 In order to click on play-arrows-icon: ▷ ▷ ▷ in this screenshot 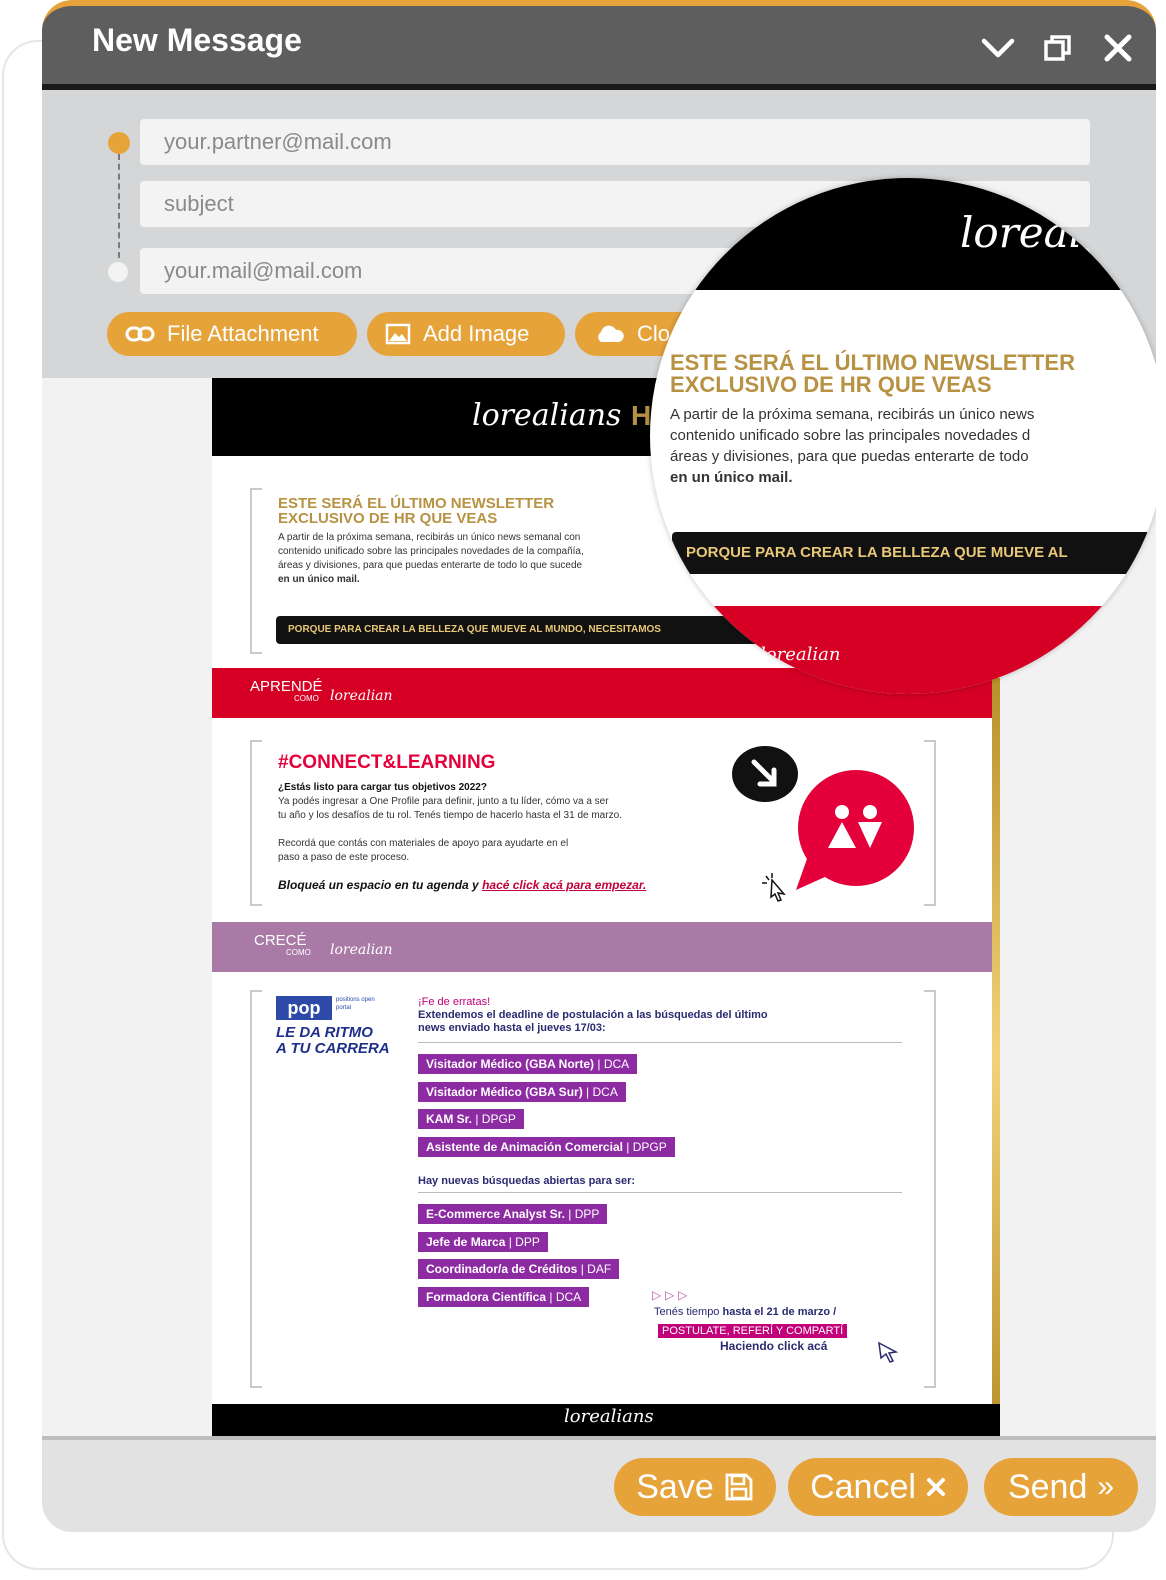, I will do `click(670, 1295)`.